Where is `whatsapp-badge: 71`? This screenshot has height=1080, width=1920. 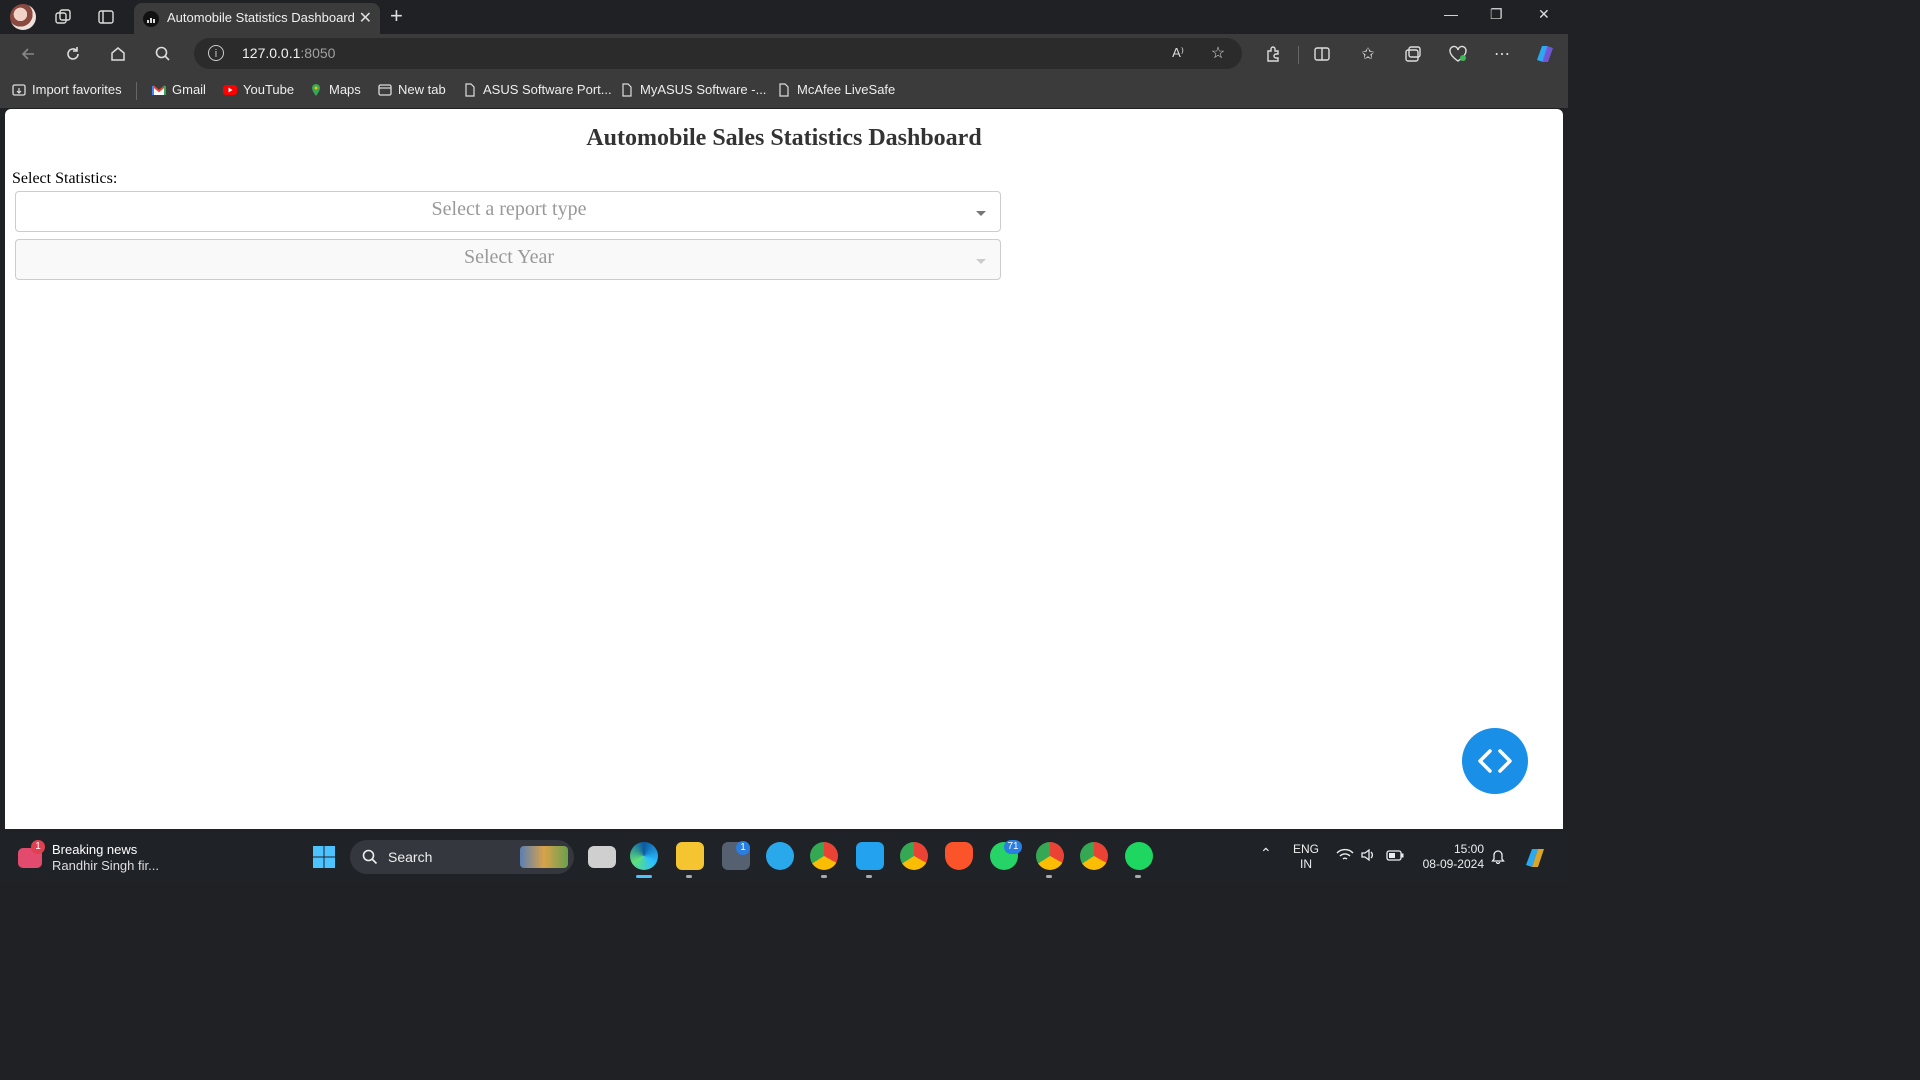 whatsapp-badge: 71 is located at coordinates (1013, 847).